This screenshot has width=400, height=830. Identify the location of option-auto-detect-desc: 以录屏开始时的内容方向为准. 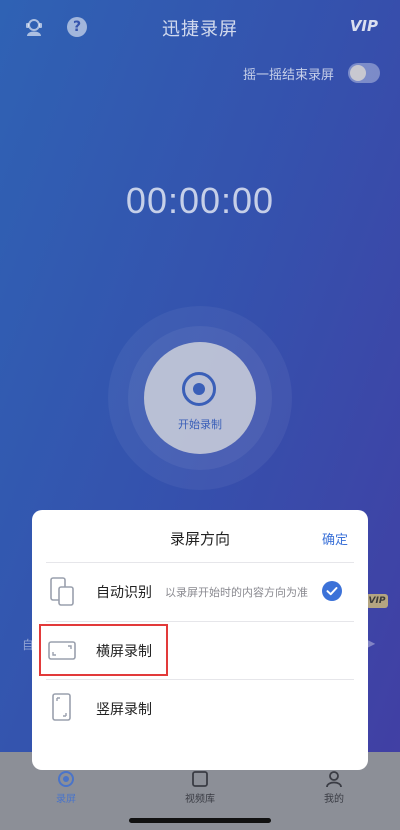
(236, 592).